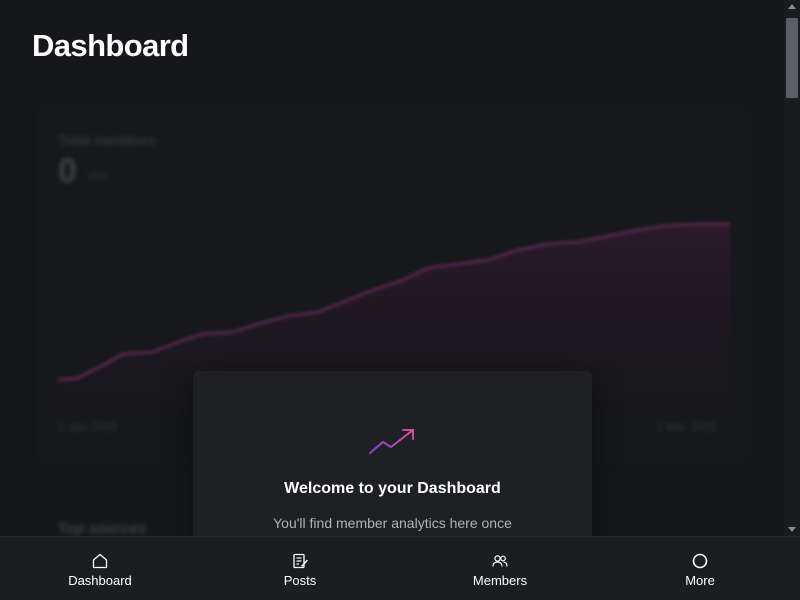 Image resolution: width=800 pixels, height=600 pixels. Describe the element at coordinates (500, 568) in the screenshot. I see `nav-item-members: Members` at that location.